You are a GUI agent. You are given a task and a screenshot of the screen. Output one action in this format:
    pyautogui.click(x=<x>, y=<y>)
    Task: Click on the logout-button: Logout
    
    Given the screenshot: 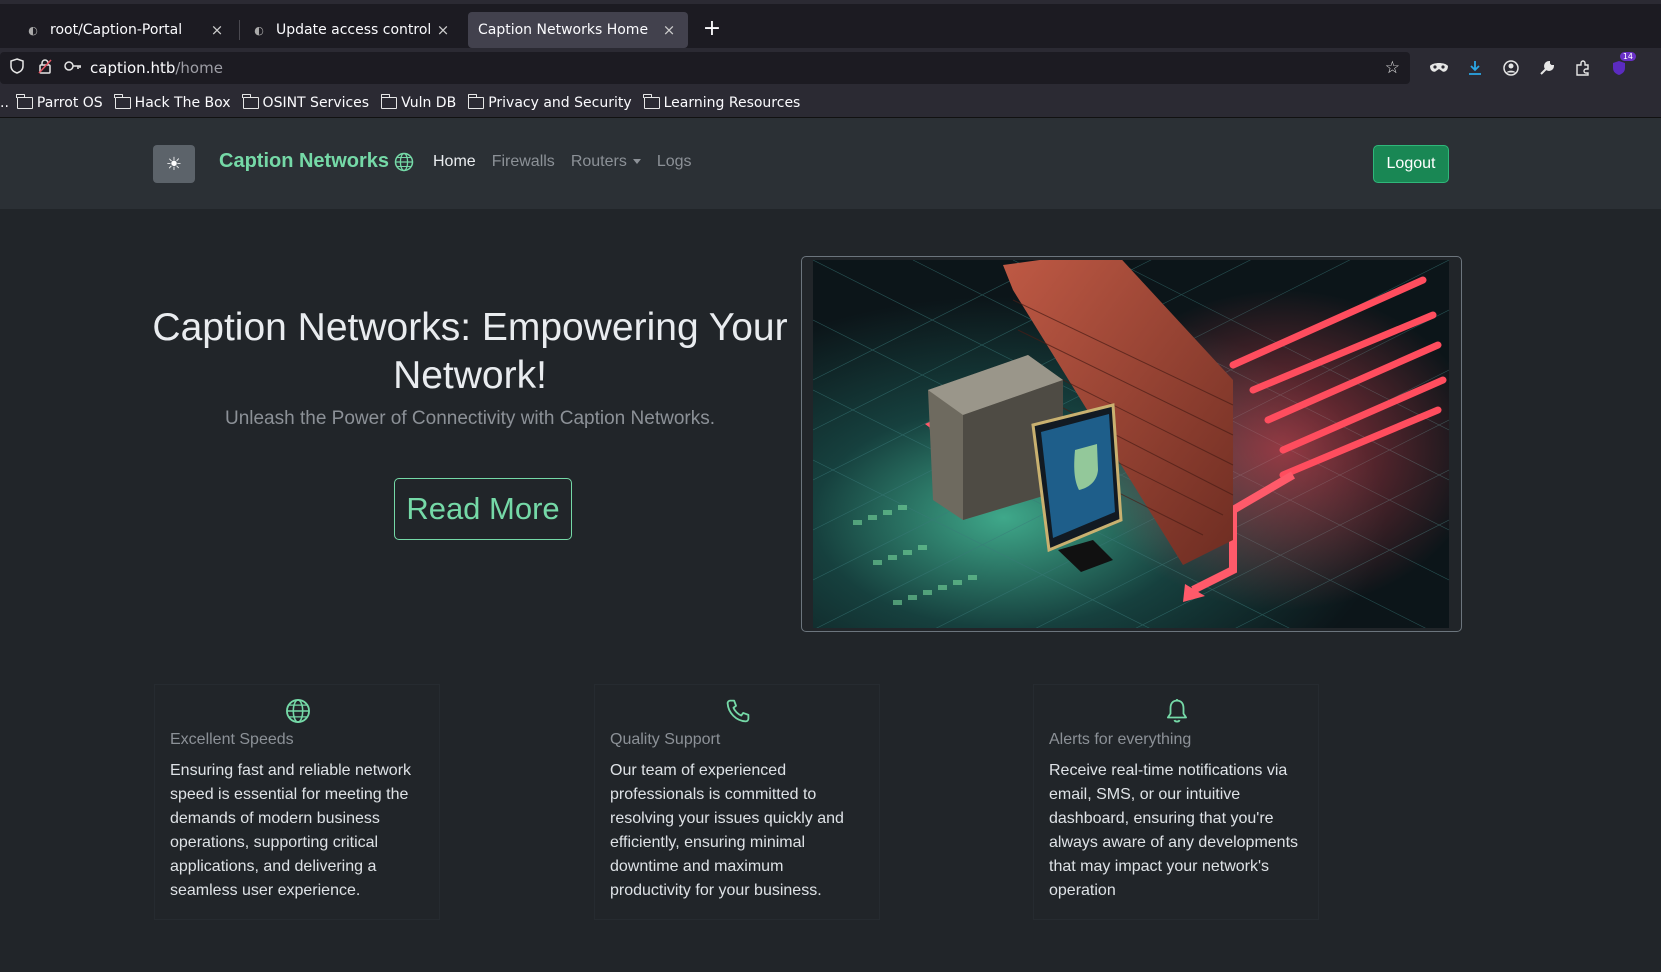 What is the action you would take?
    pyautogui.click(x=1411, y=164)
    